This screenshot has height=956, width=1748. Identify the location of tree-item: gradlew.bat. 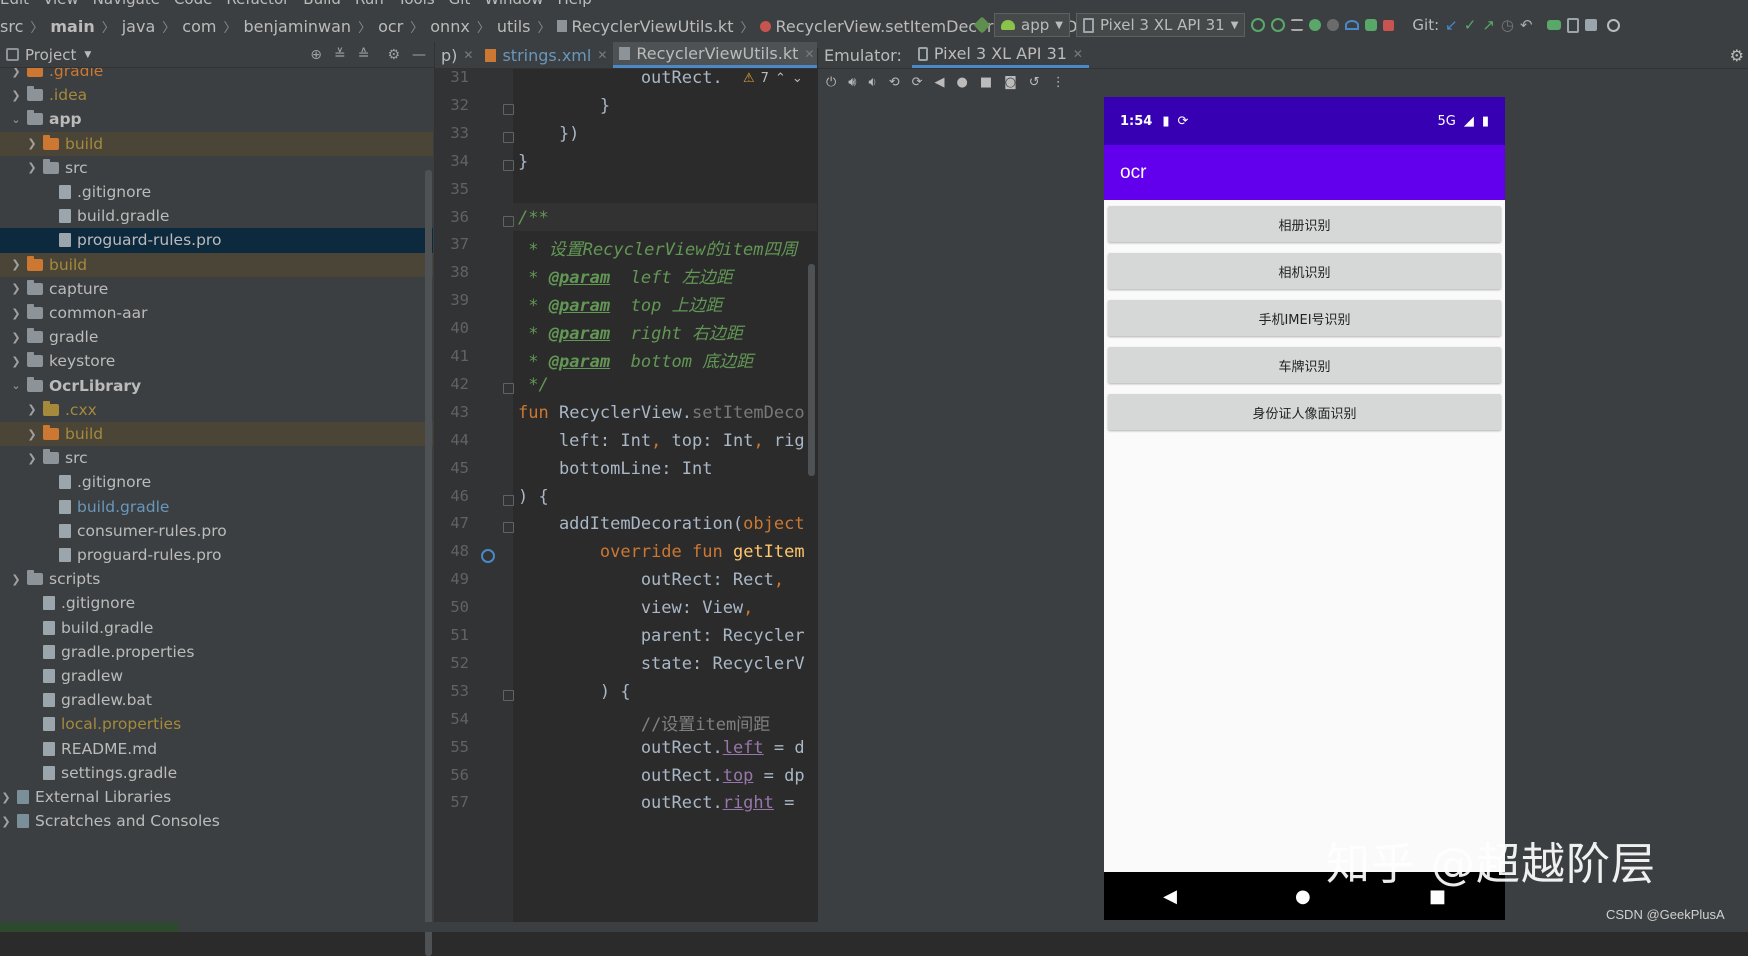
(216, 700).